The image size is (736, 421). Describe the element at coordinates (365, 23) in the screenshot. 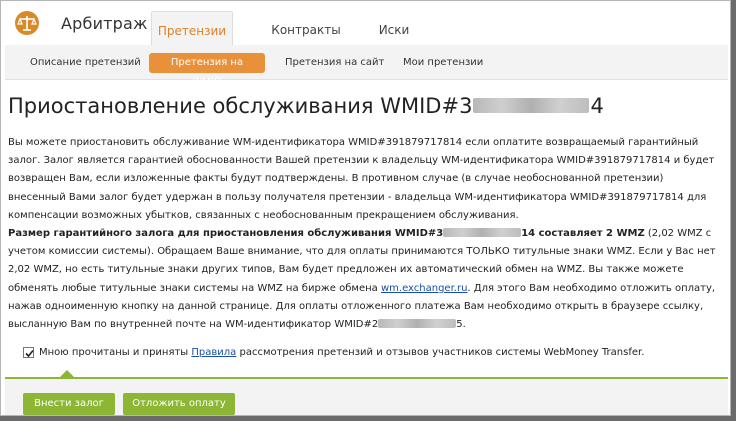

I see `header: Арбитраж Претензии Контракты Иски` at that location.